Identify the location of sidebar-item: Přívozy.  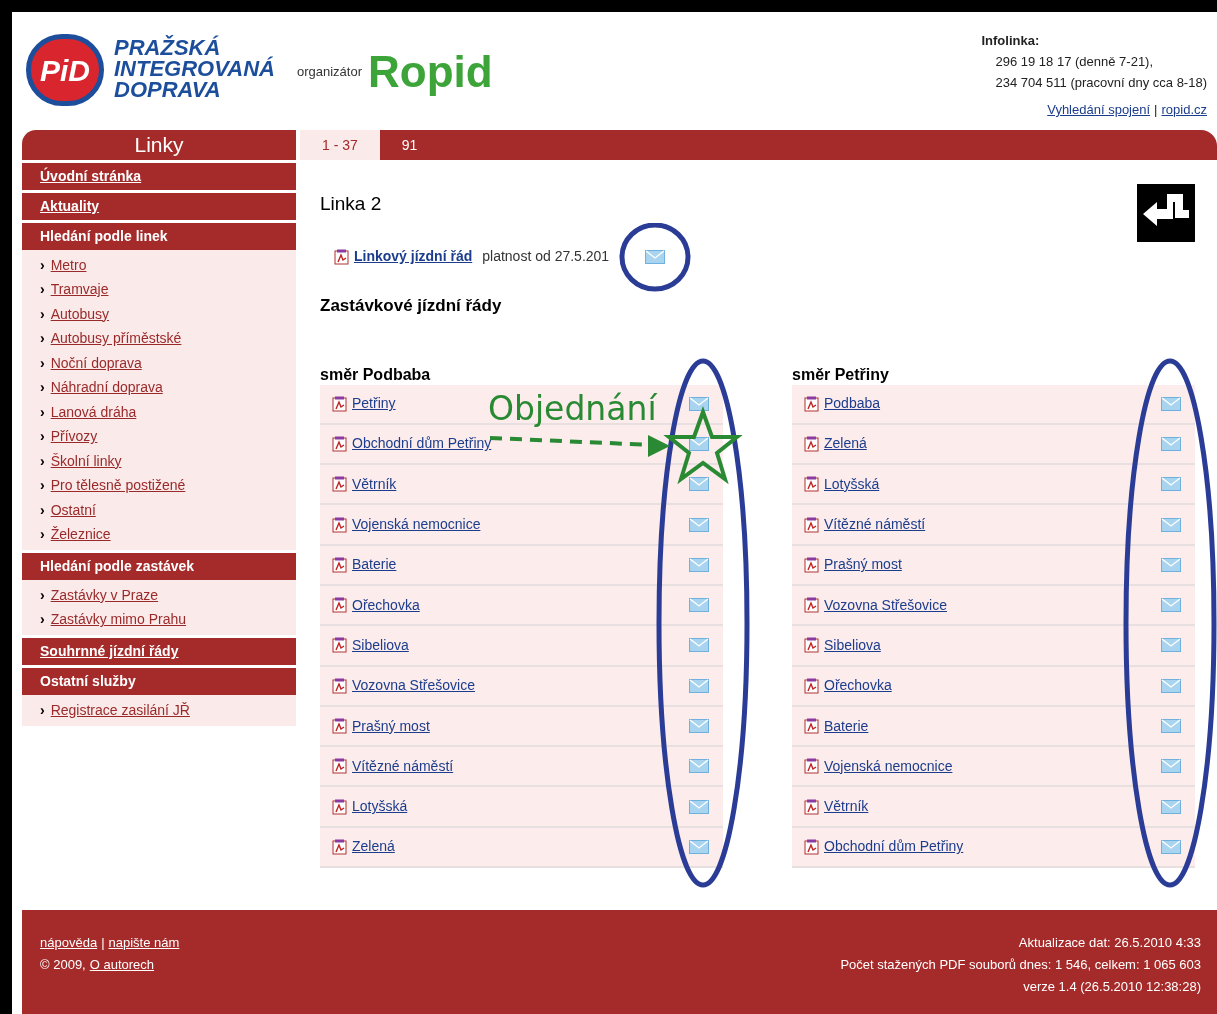
(74, 437).